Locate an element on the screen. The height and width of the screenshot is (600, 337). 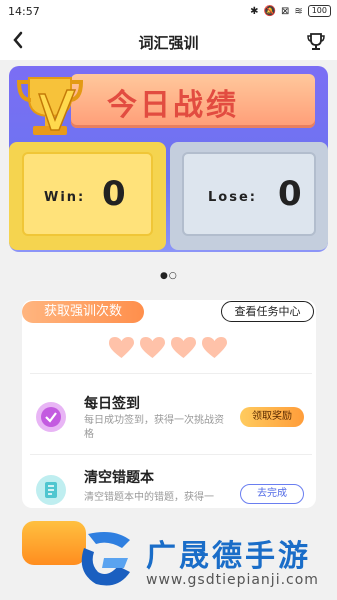
win-panel: Win: 0 is located at coordinates (87, 196).